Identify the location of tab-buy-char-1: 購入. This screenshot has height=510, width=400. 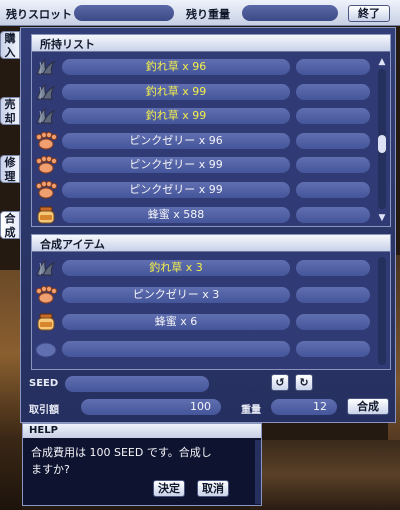
(10, 46).